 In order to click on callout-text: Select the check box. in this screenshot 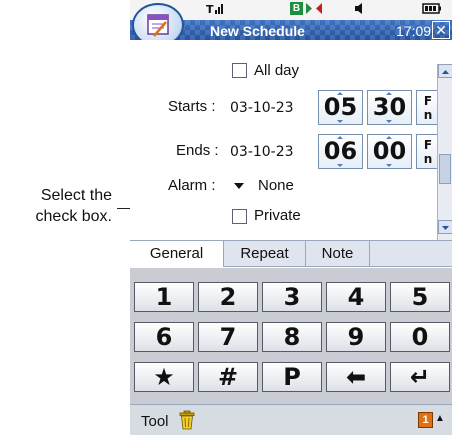, I will do `click(56, 206)`.